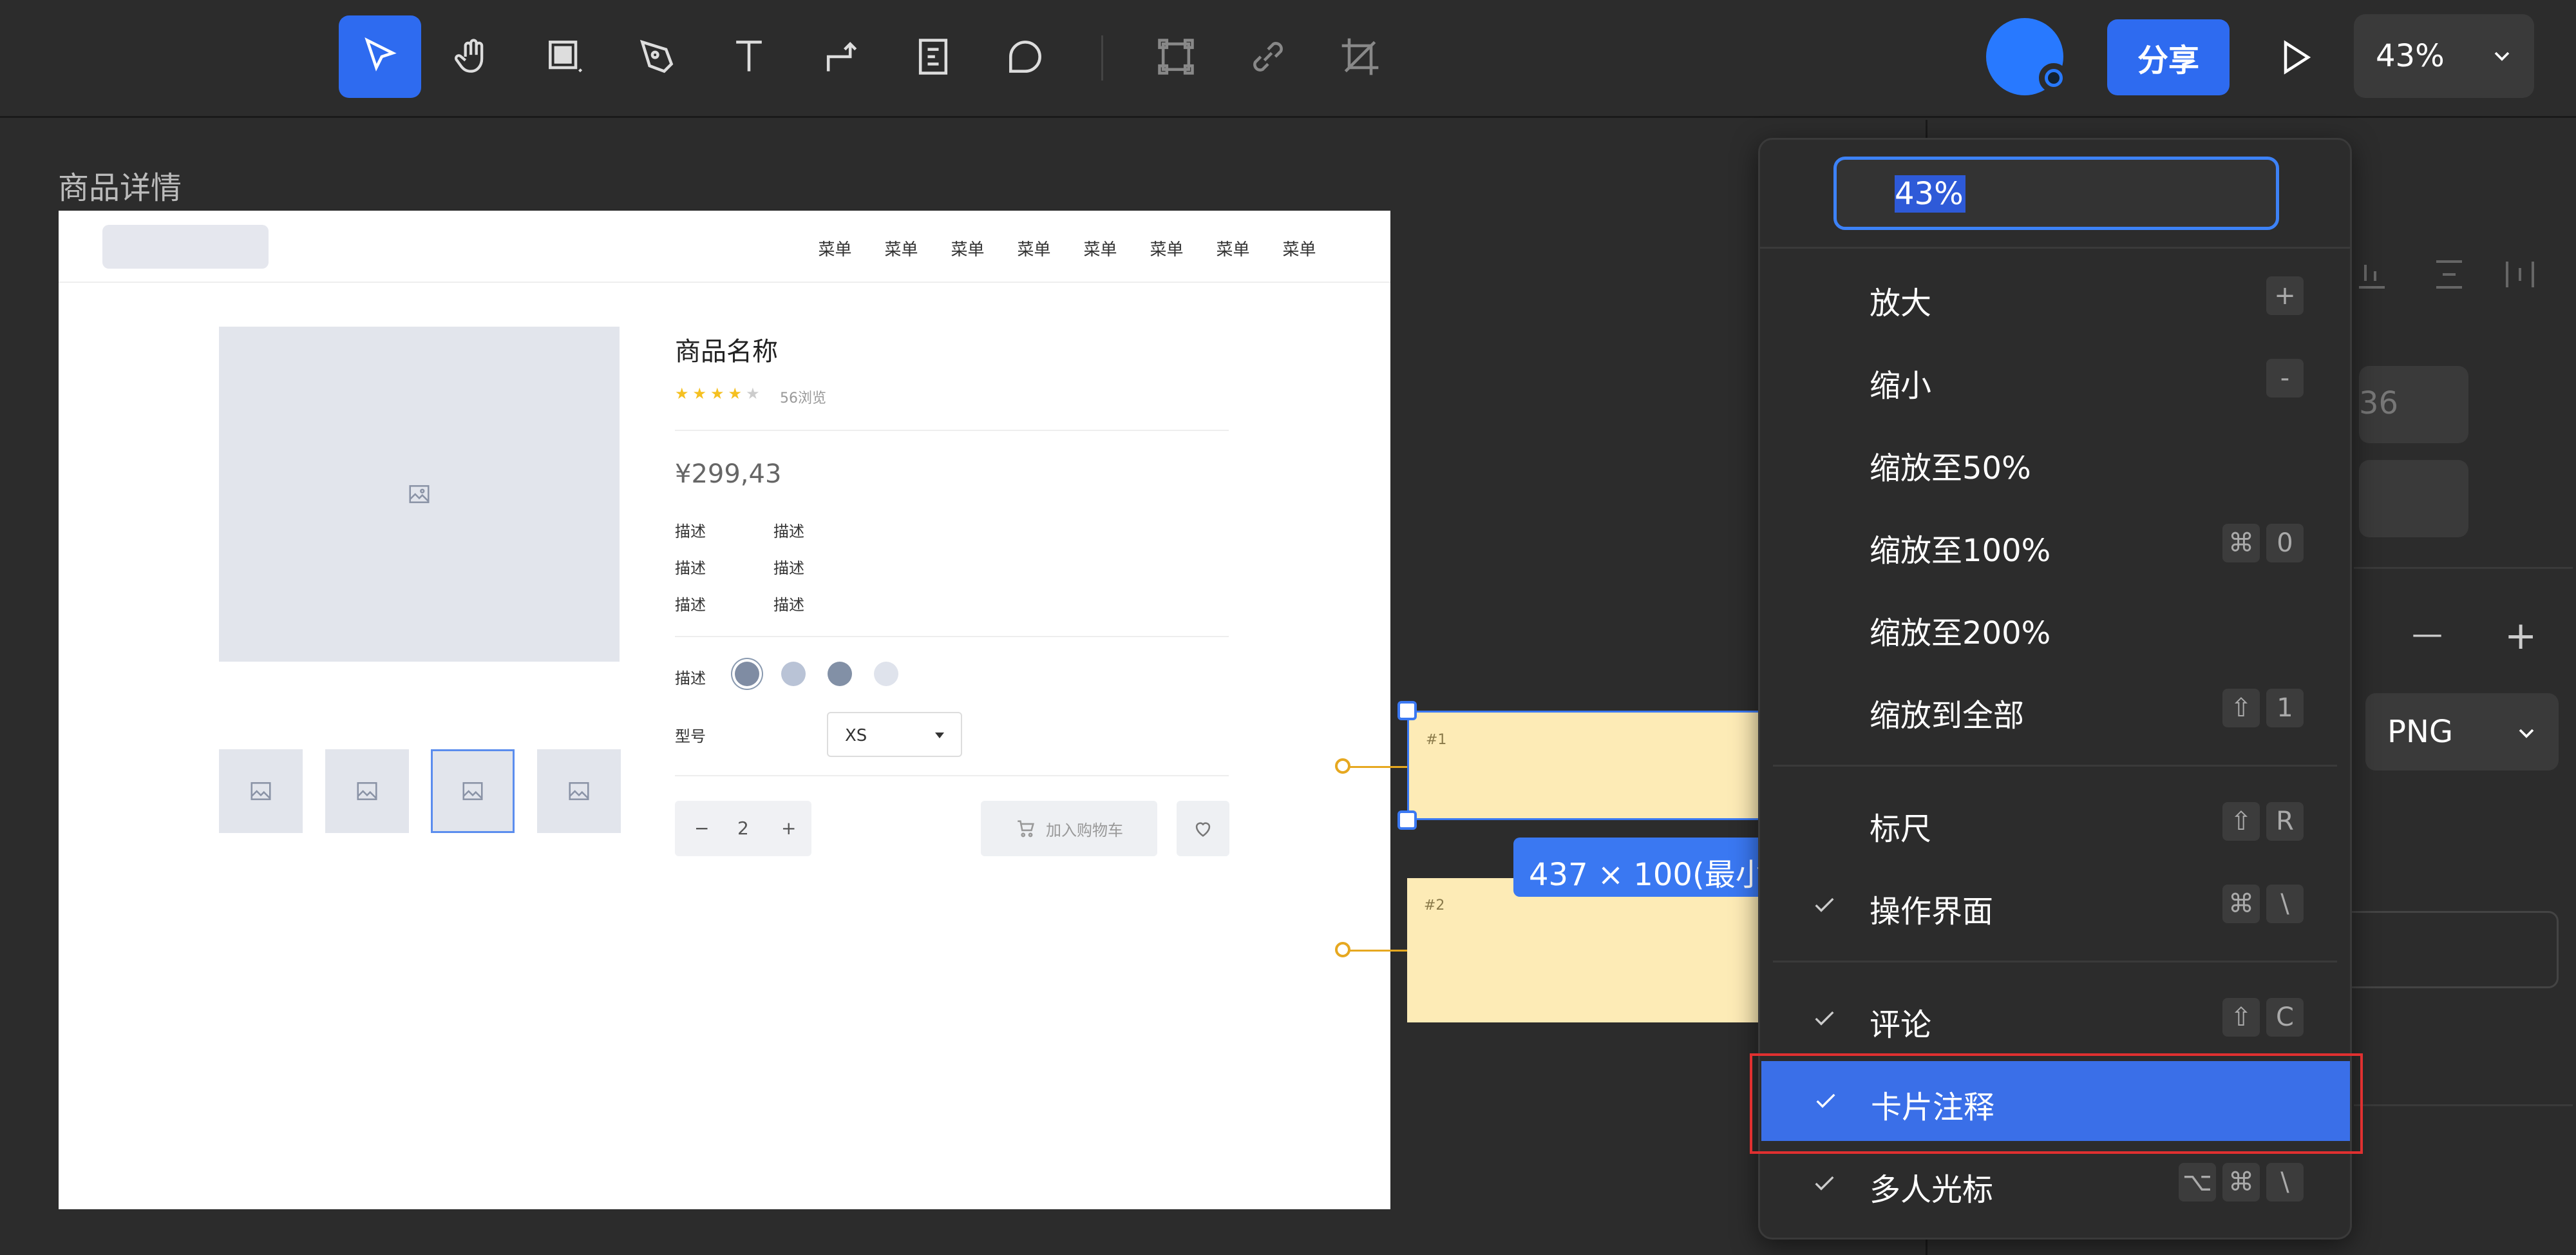 The width and height of the screenshot is (2576, 1255). Describe the element at coordinates (2413, 498) in the screenshot. I see `property-field` at that location.